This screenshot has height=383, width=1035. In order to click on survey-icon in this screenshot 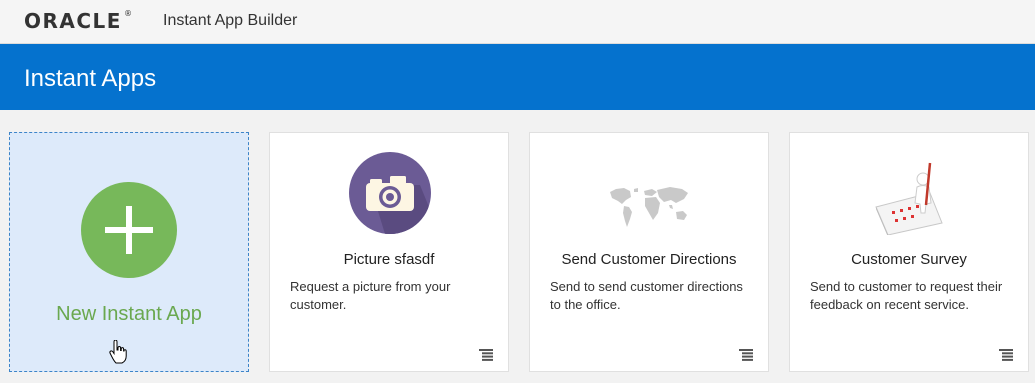, I will do `click(909, 198)`.